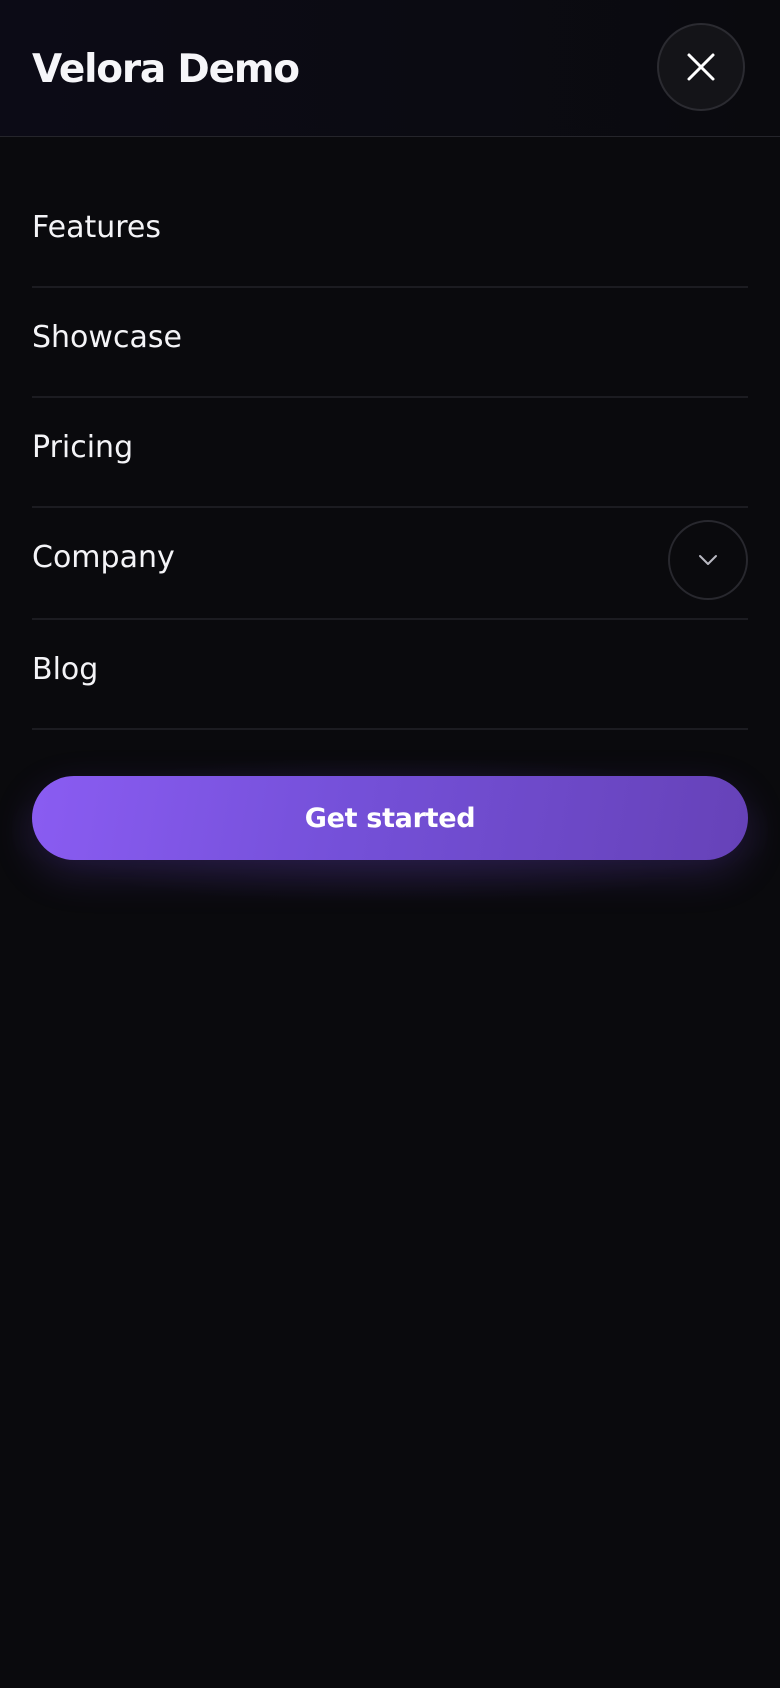 This screenshot has height=1688, width=780. Describe the element at coordinates (96, 227) in the screenshot. I see `nav-item-label: Features` at that location.